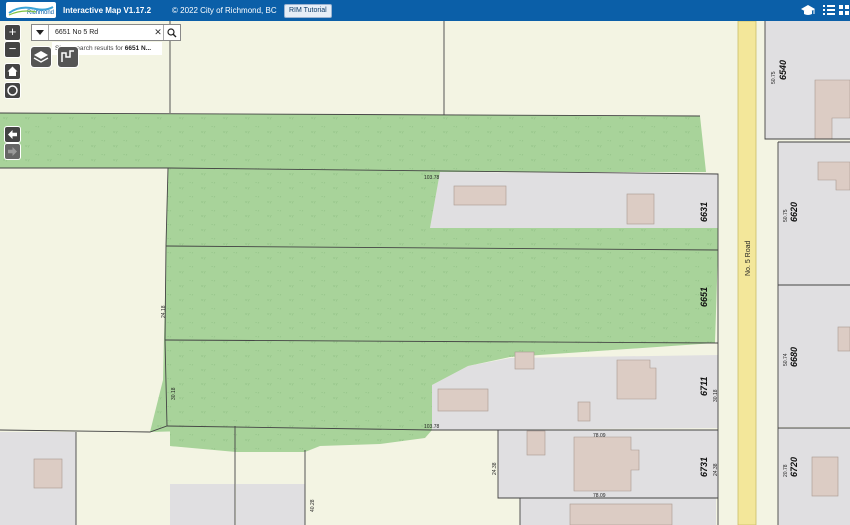 The image size is (850, 525). I want to click on home-button, so click(12, 71).